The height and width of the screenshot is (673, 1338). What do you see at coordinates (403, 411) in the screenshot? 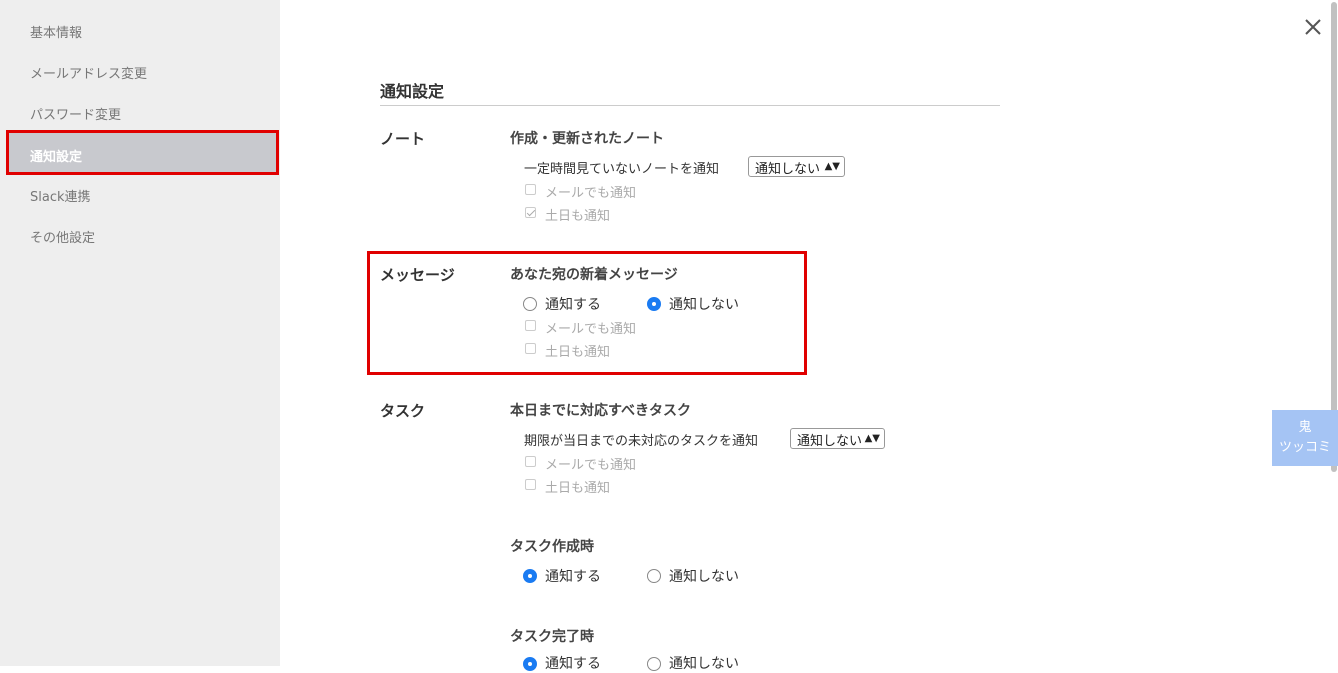
I see `section-label-task: タスク` at bounding box center [403, 411].